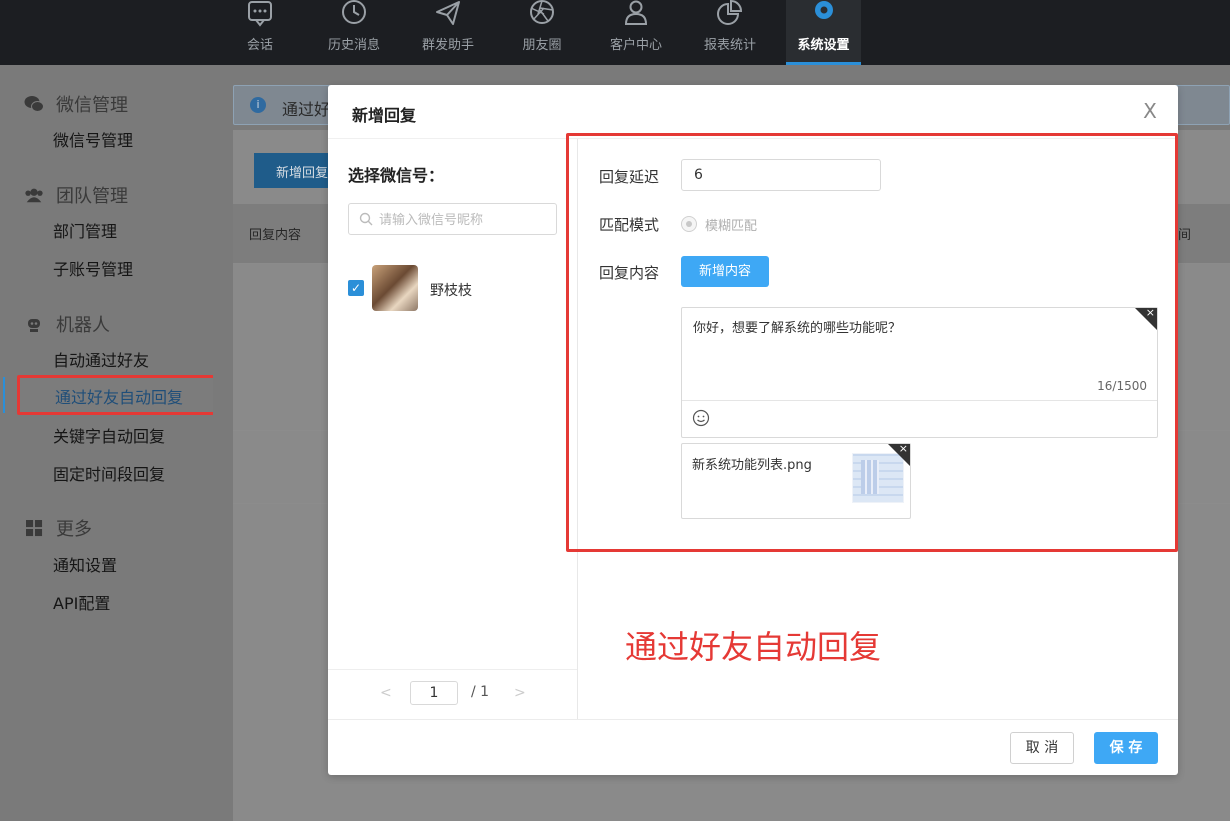 Image resolution: width=1230 pixels, height=821 pixels. I want to click on section-title: 更多, so click(74, 529).